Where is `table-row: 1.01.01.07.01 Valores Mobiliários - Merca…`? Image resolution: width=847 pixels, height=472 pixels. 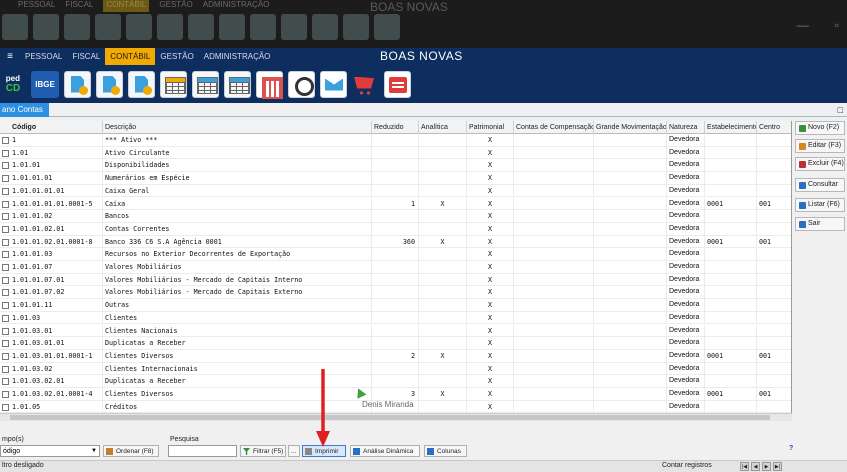 table-row: 1.01.01.07.01 Valores Mobiliários - Merca… is located at coordinates (395, 280).